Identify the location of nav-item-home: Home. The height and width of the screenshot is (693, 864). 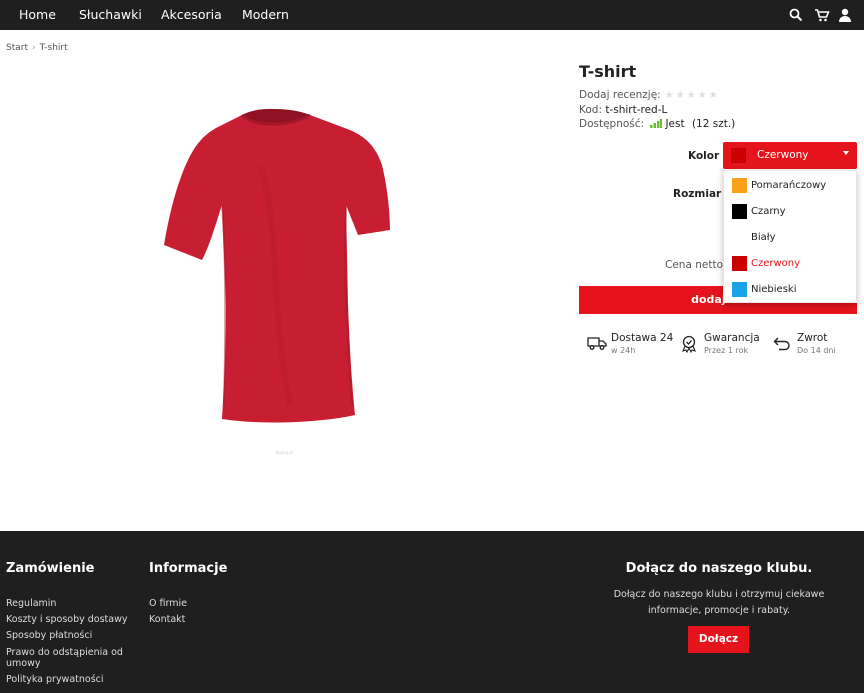
(37, 14).